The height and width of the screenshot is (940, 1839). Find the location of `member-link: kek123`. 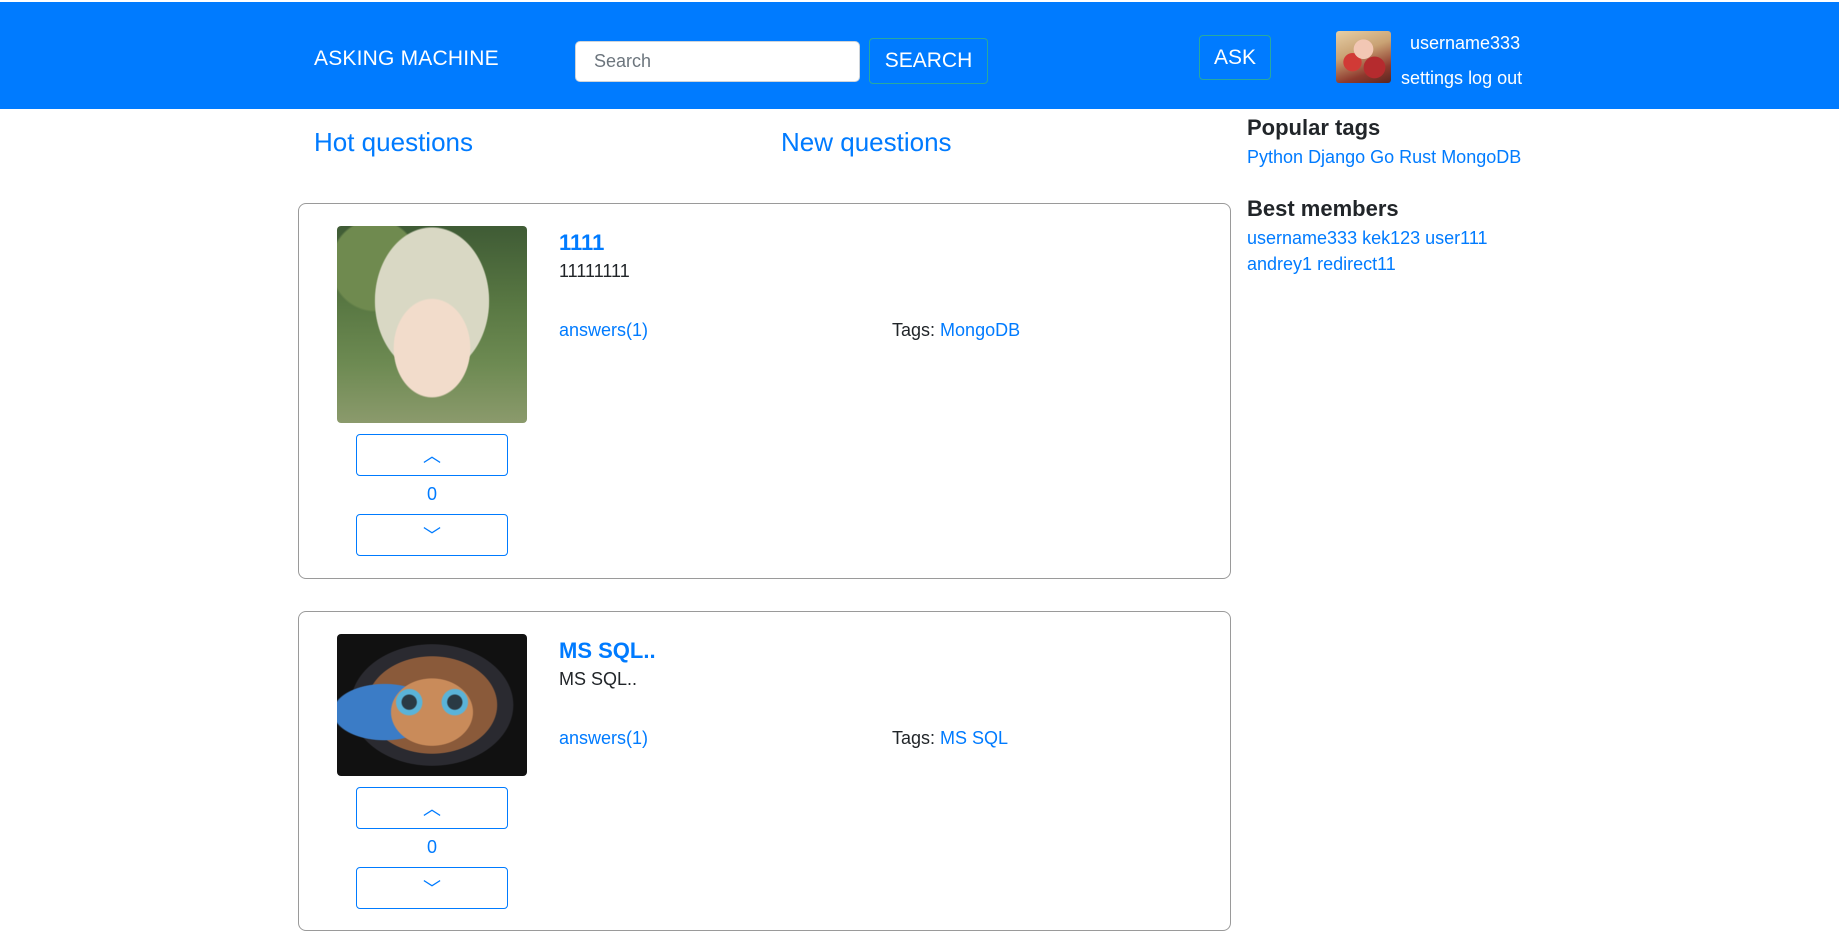

member-link: kek123 is located at coordinates (1391, 238).